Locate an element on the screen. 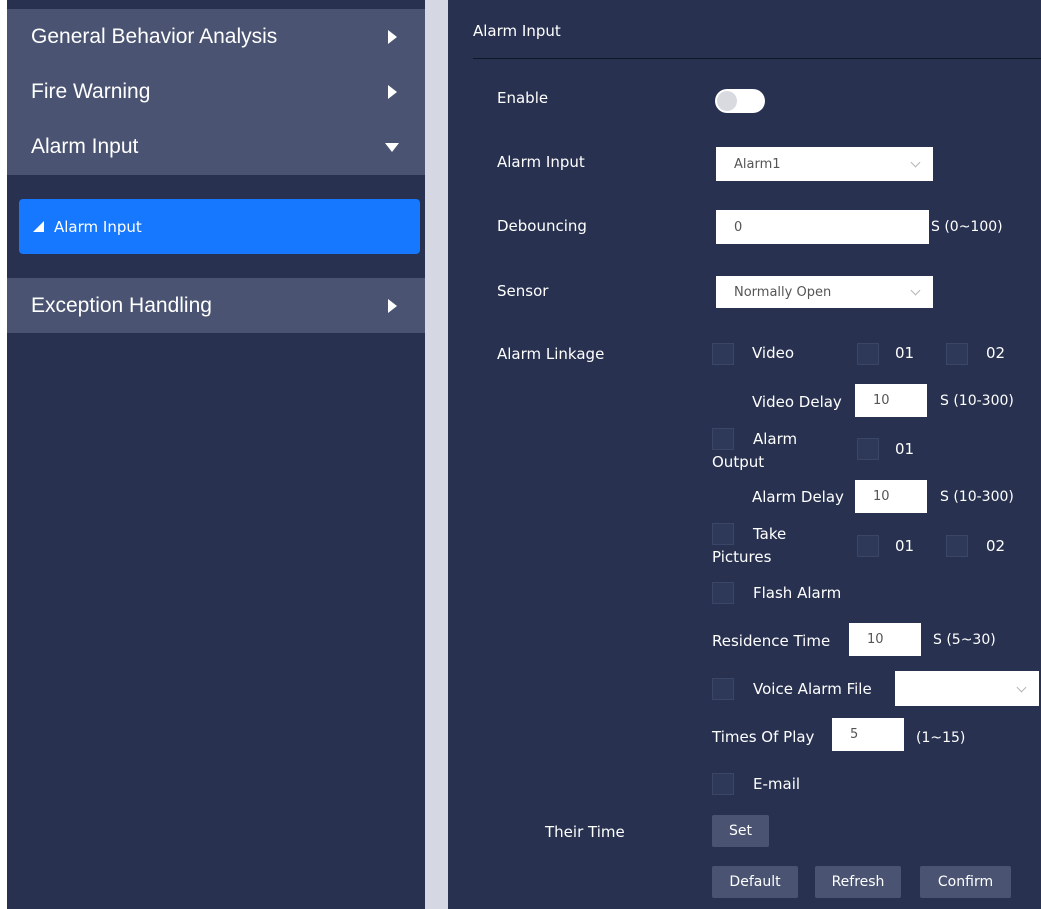 This screenshot has width=1041, height=909. set-button: Set is located at coordinates (740, 831).